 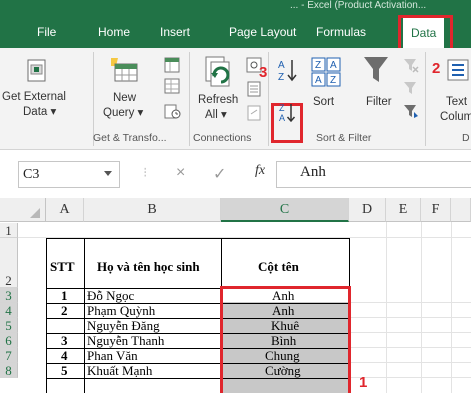 What do you see at coordinates (9, 310) in the screenshot?
I see `row-header-4: 4` at bounding box center [9, 310].